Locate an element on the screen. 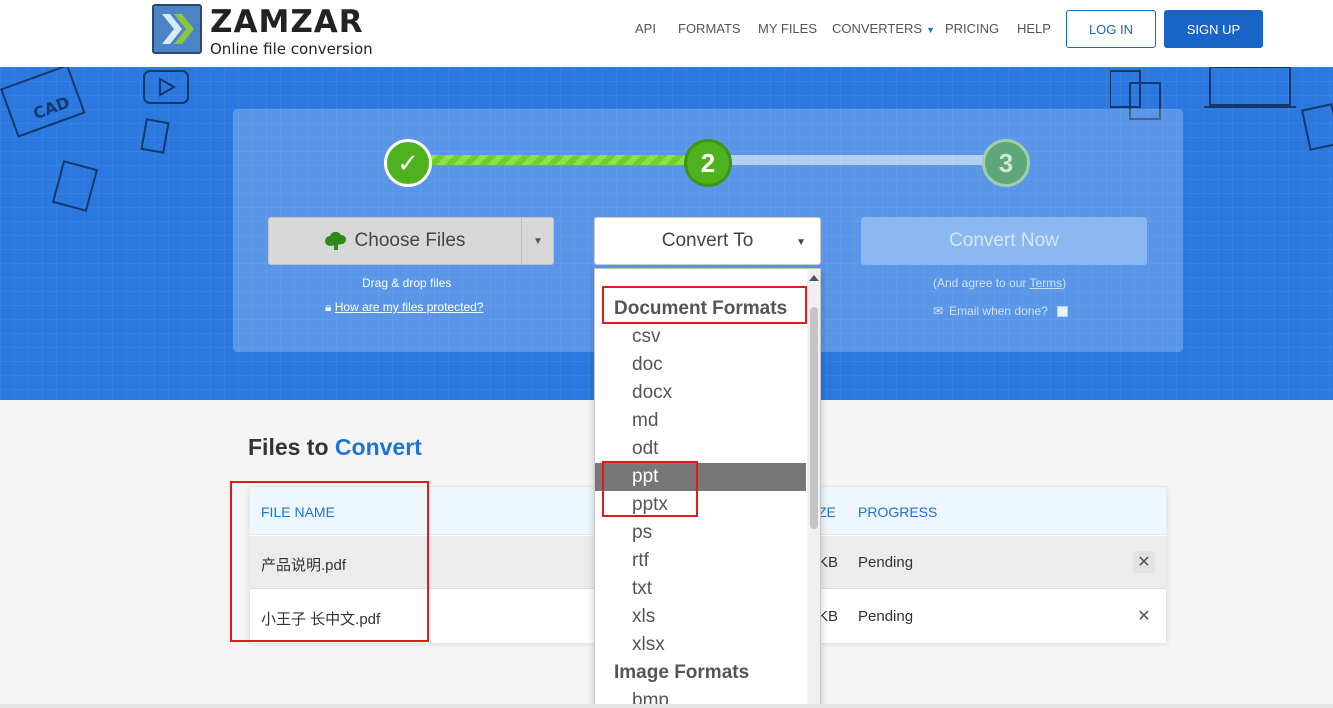 This screenshot has width=1333, height=708. page-footer-divider is located at coordinates (666, 706).